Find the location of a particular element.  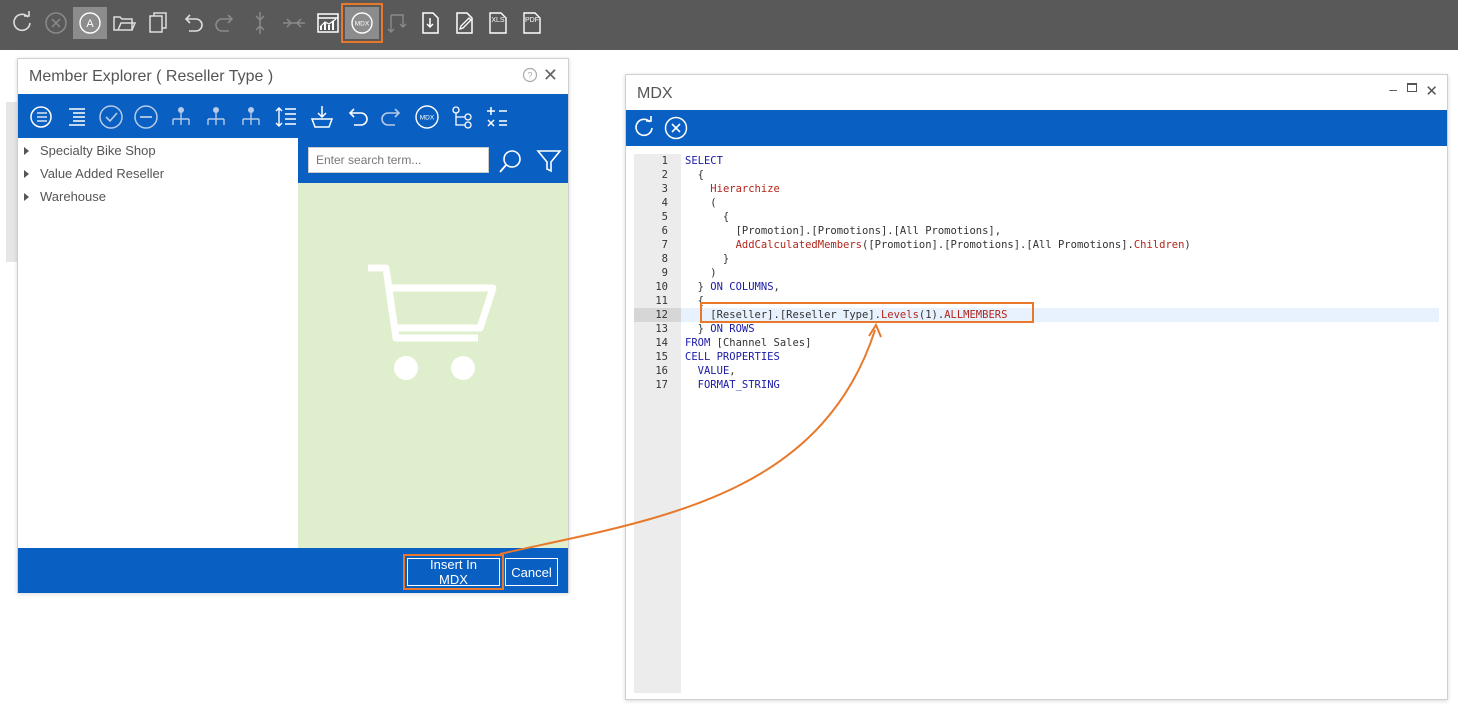

calculator-icon is located at coordinates (497, 117).